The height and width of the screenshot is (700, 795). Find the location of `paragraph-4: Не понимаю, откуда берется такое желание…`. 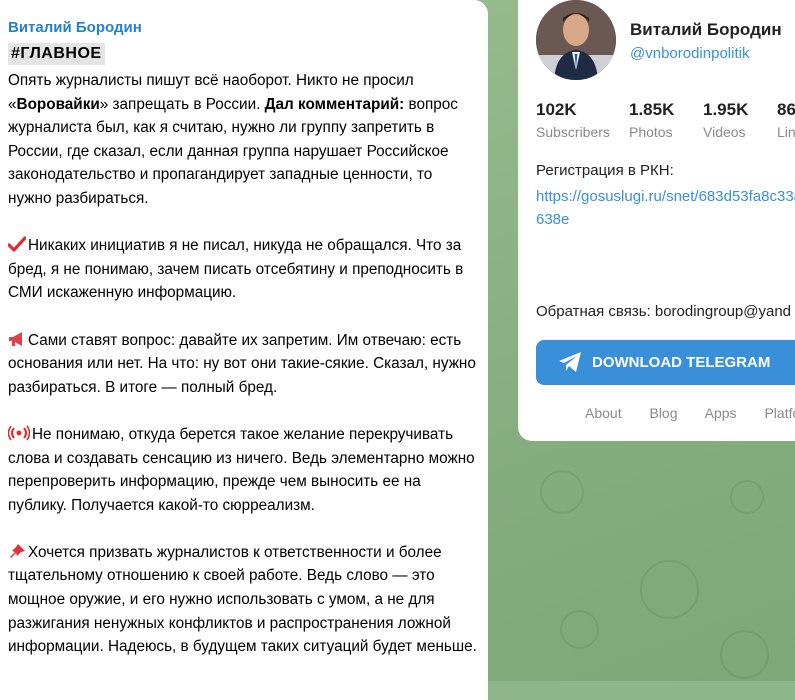

paragraph-4: Не понимаю, откуда берется такое желание… is located at coordinates (243, 470).